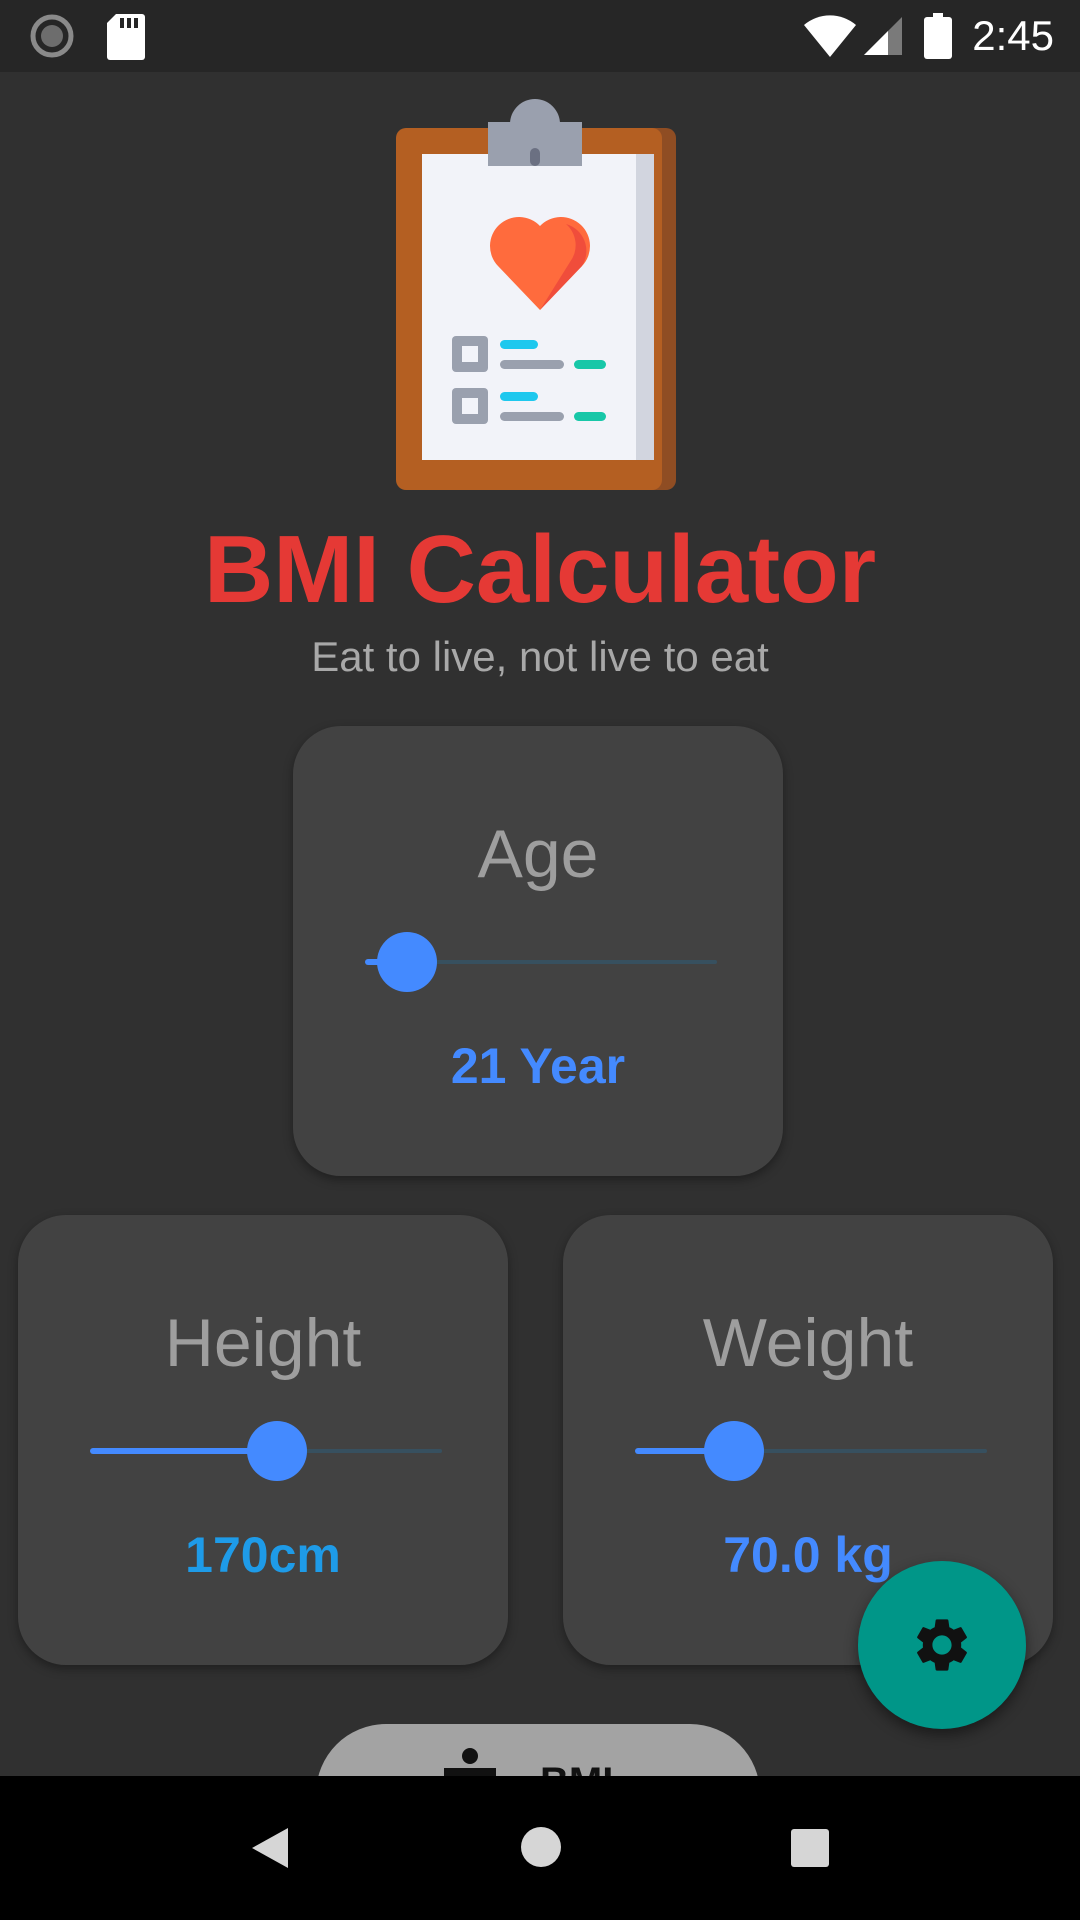 This screenshot has width=1080, height=1920. Describe the element at coordinates (269, 1848) in the screenshot. I see `back-icon` at that location.